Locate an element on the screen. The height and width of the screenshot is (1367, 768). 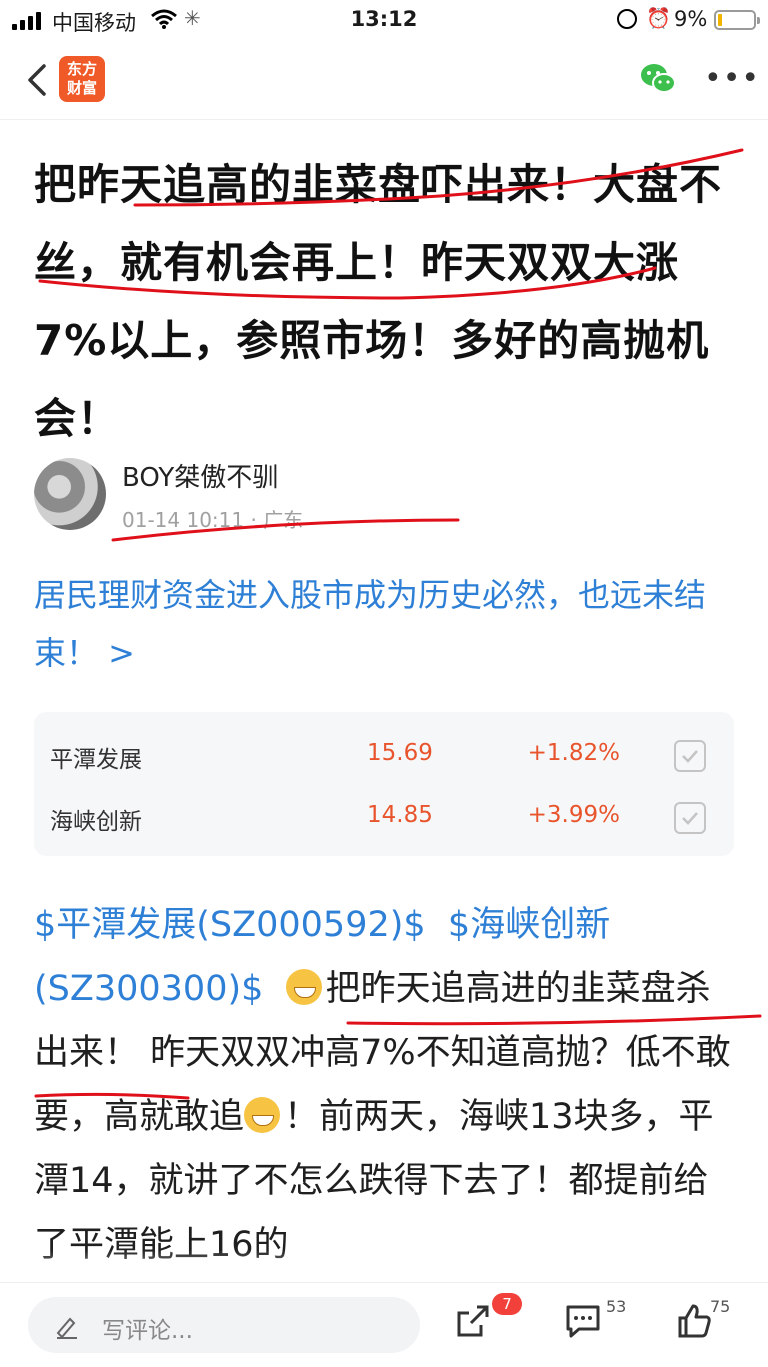
stock-card: 平潭发展 15.69 +1.82% 海峡创新 14.85 +3.99% is located at coordinates (384, 784).